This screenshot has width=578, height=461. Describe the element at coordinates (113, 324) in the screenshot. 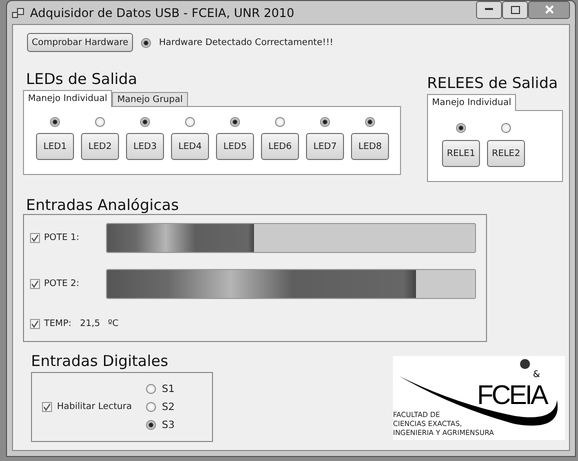

I see `temperature-unit: ºC` at that location.